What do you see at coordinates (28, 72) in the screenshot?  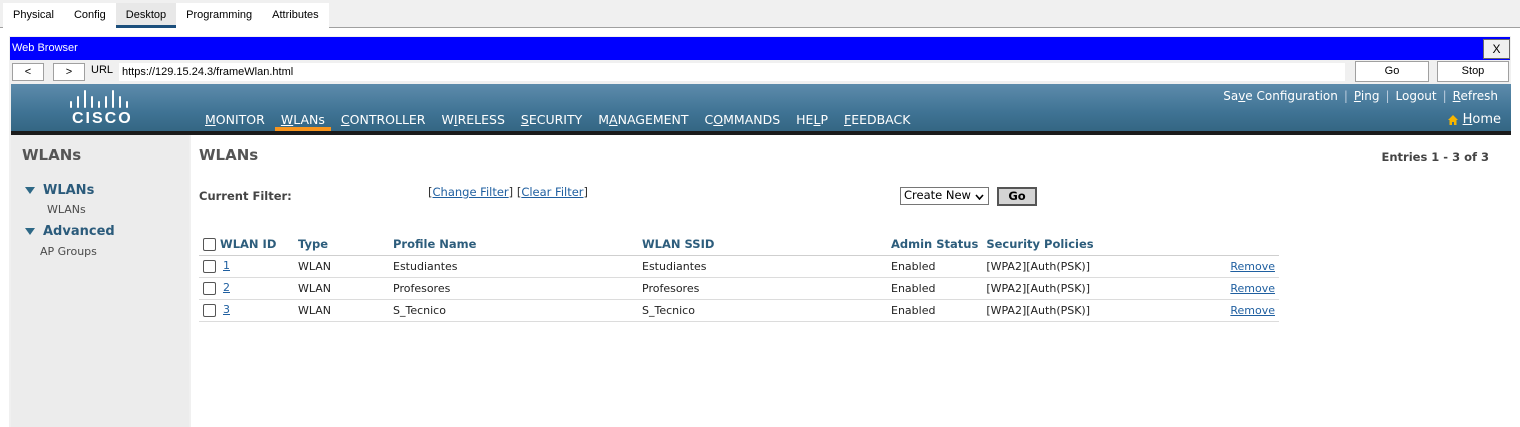 I see `back-button: <` at bounding box center [28, 72].